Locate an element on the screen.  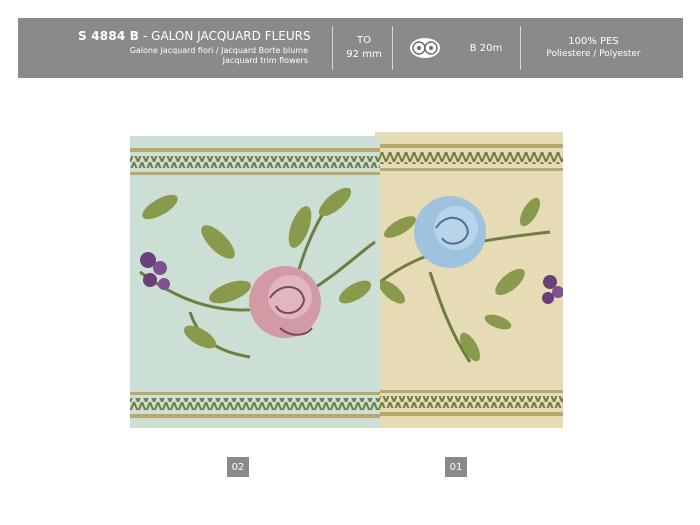
product-title: S 4884 B - GALON JACQUARD FLEURS is located at coordinates (208, 36).